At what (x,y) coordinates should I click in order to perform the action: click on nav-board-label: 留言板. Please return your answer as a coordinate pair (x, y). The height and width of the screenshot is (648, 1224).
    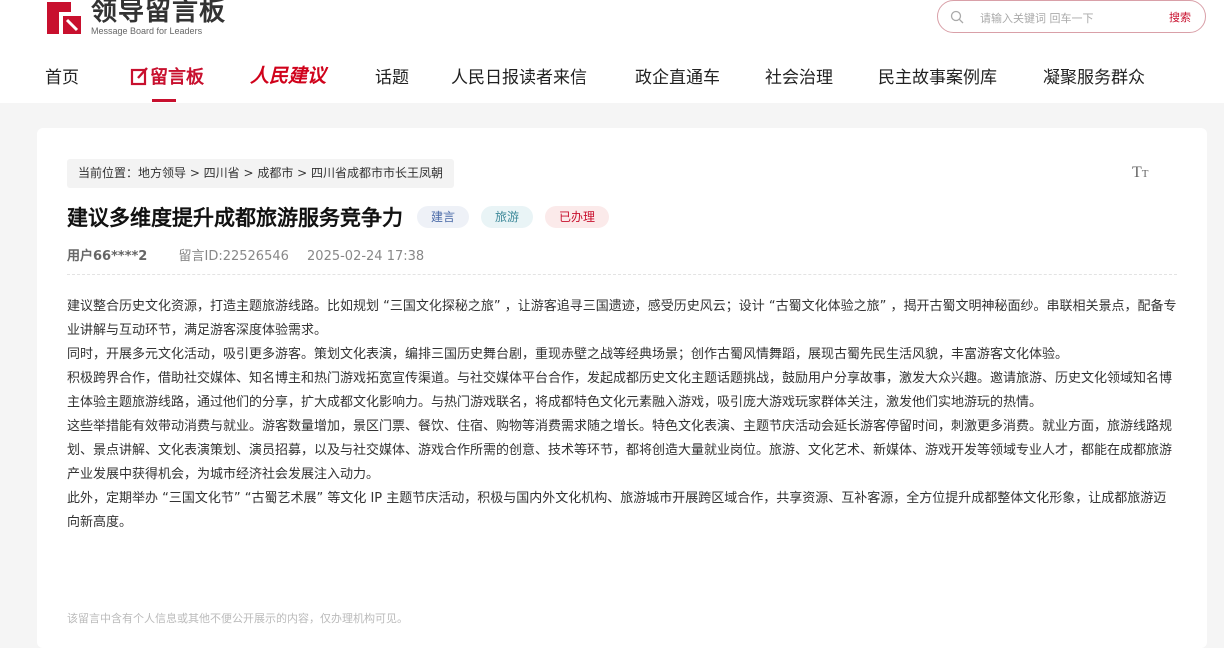
    Looking at the image, I should click on (177, 77).